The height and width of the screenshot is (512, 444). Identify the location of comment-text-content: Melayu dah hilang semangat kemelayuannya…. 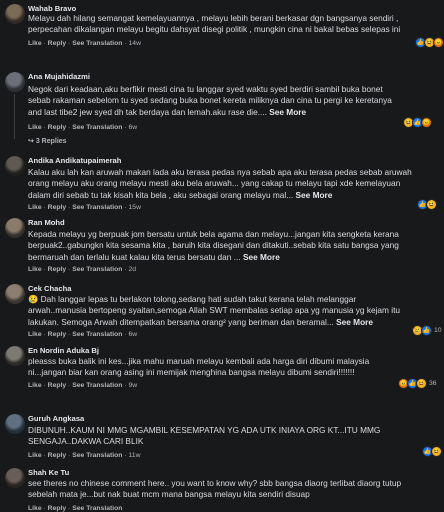
(214, 24).